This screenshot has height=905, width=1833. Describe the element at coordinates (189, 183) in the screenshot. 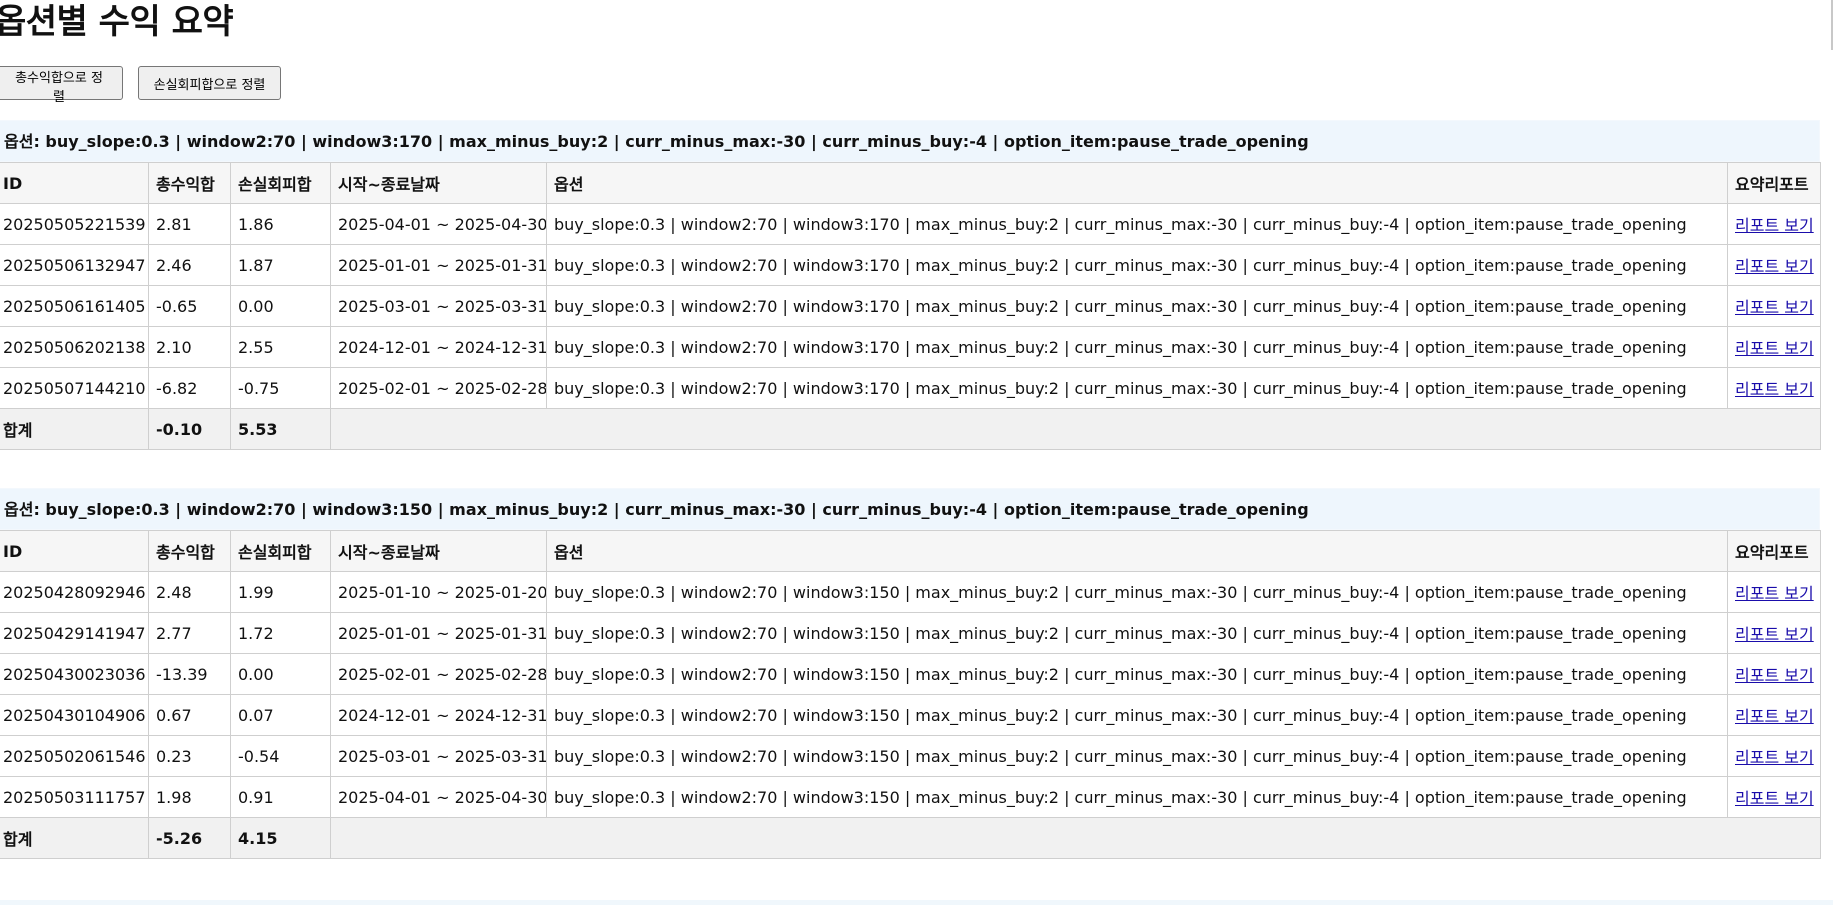

I see `column-header-total: 총수익합` at that location.